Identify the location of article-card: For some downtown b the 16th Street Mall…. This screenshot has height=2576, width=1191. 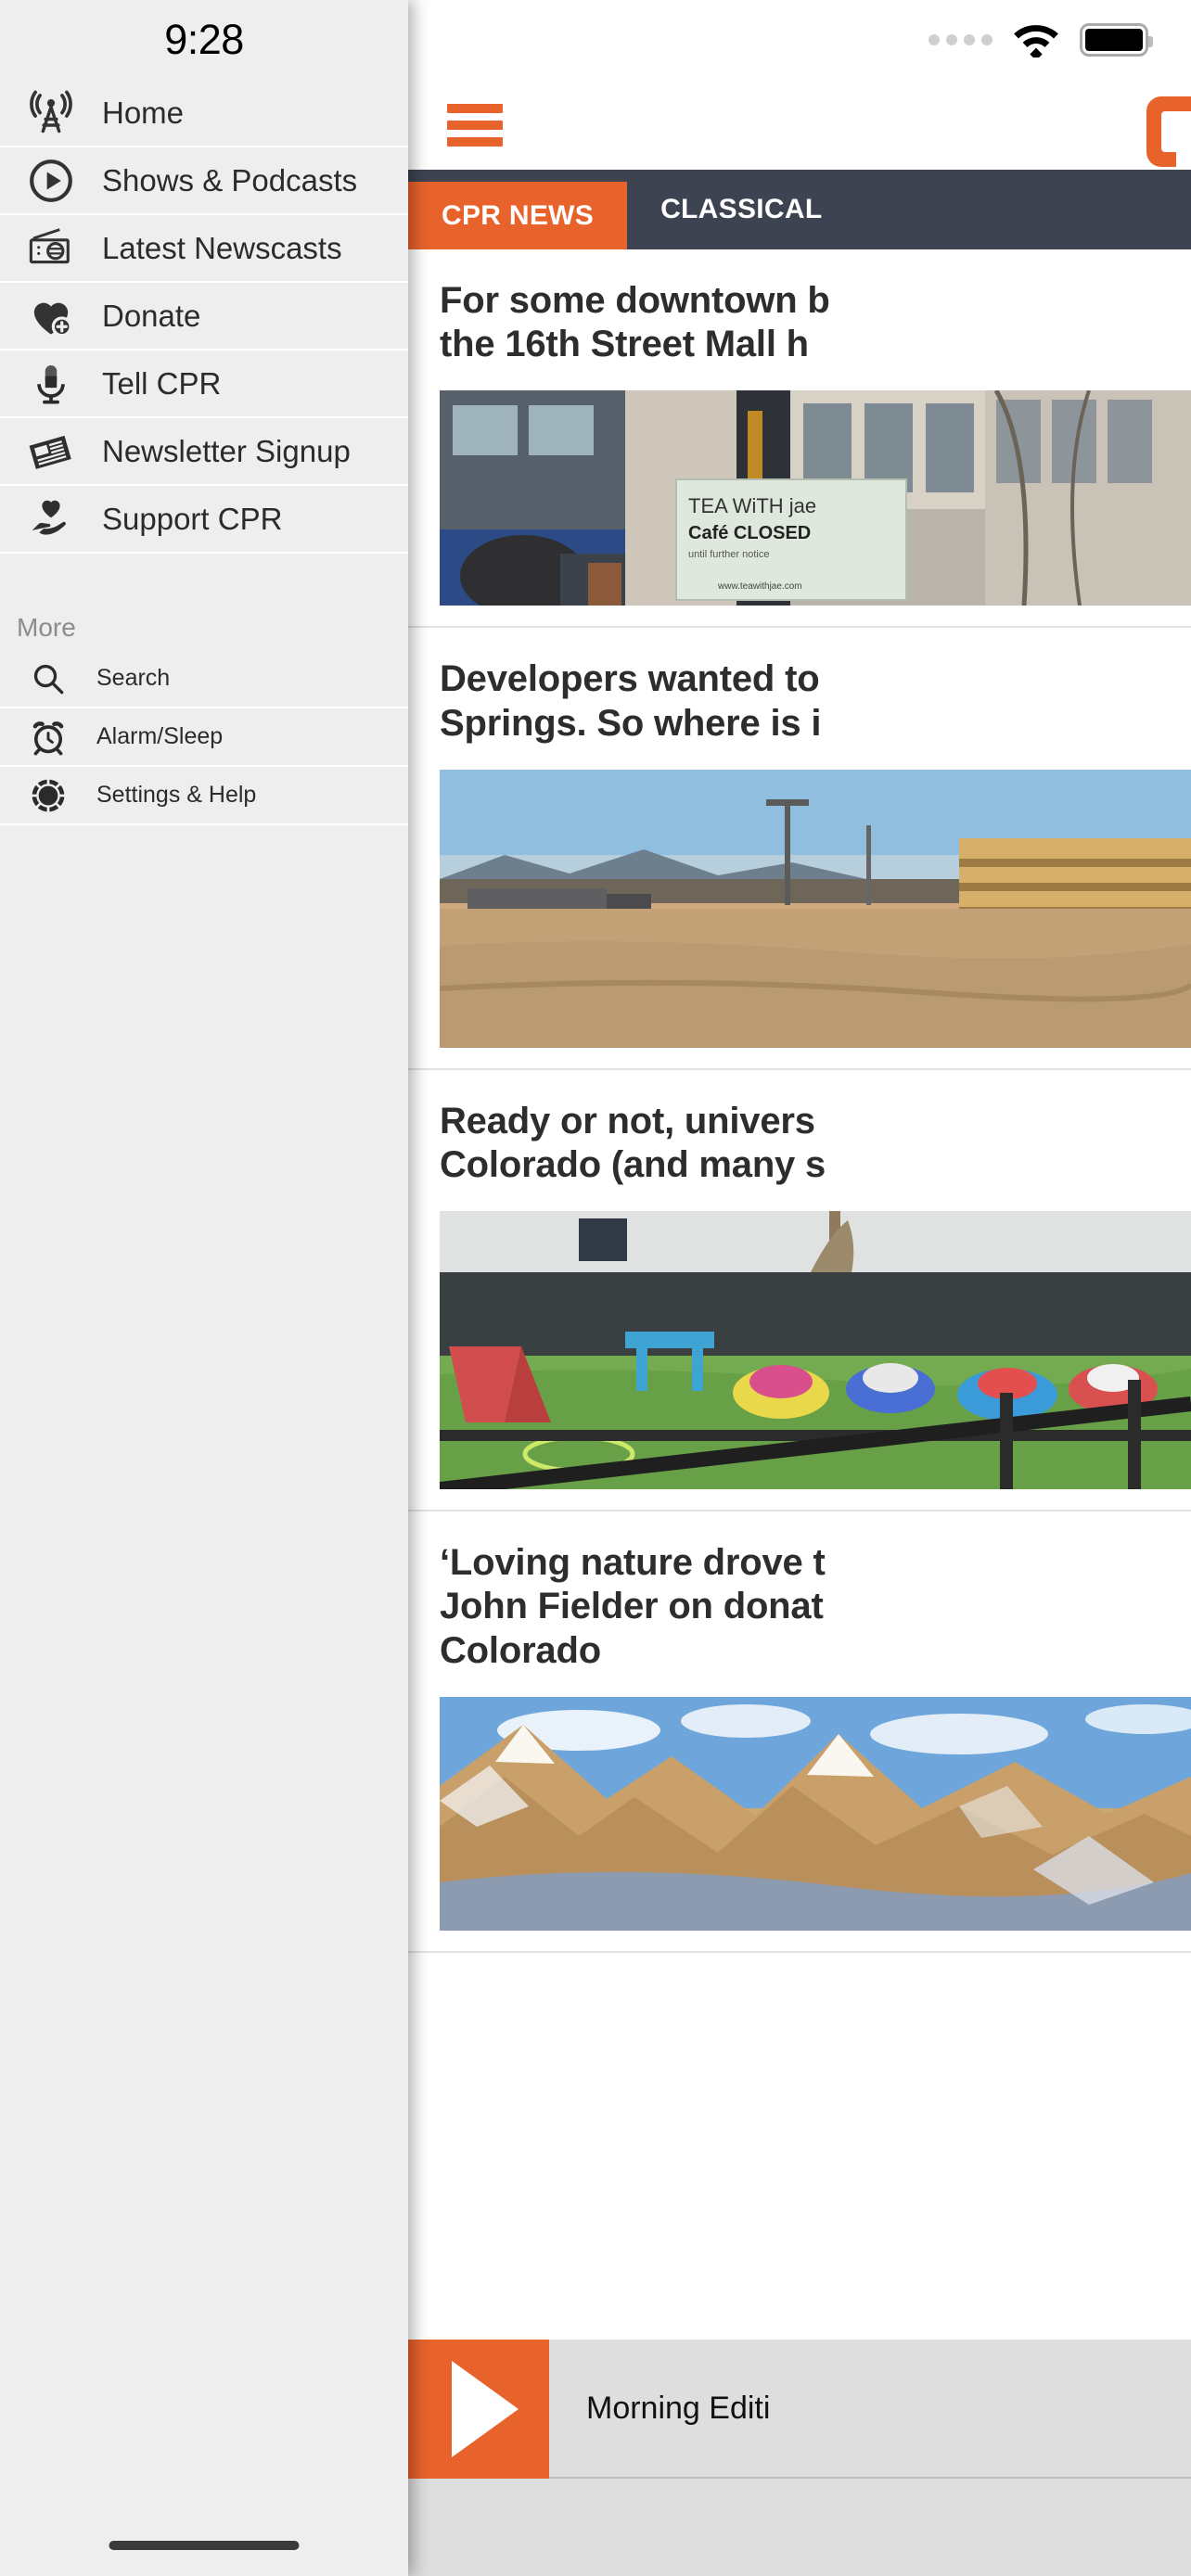
(799, 439).